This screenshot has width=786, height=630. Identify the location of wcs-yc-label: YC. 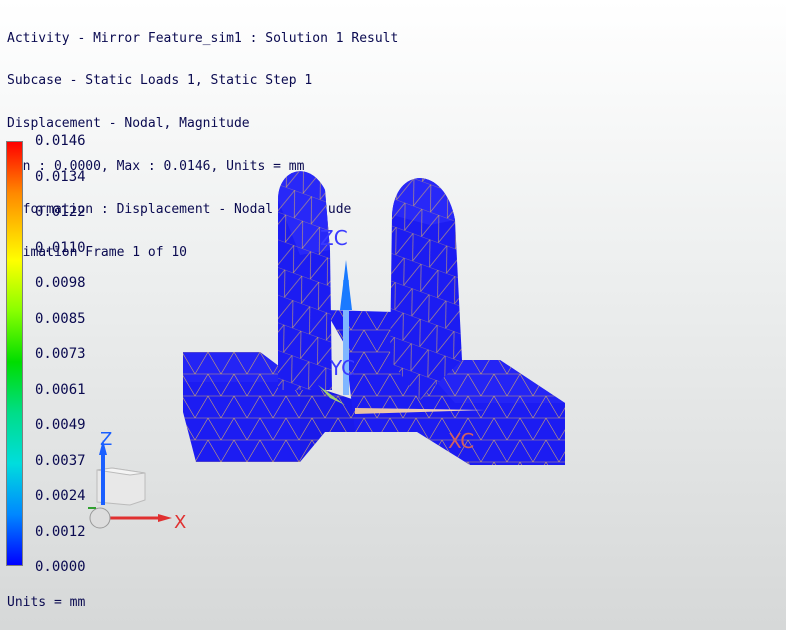
(342, 368).